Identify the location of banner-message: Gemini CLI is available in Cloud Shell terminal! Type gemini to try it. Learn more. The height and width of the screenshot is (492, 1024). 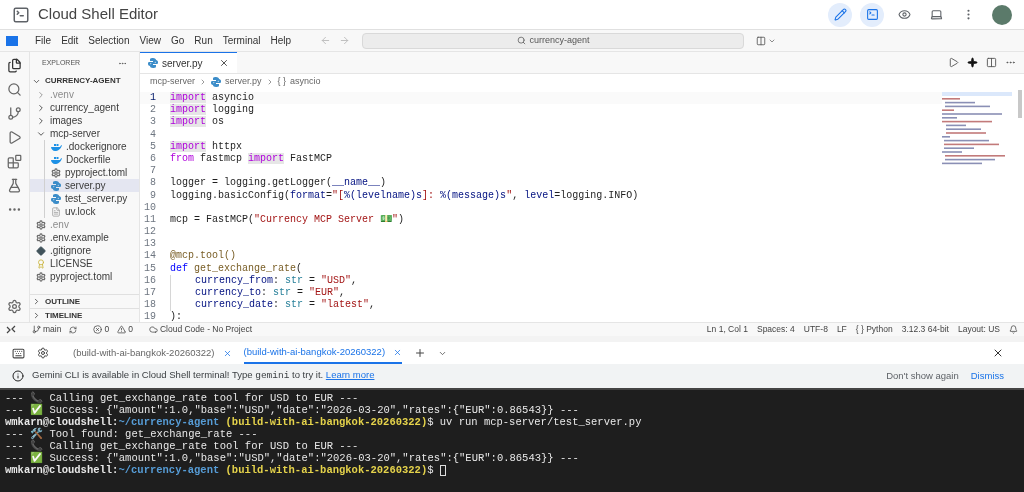
(203, 376).